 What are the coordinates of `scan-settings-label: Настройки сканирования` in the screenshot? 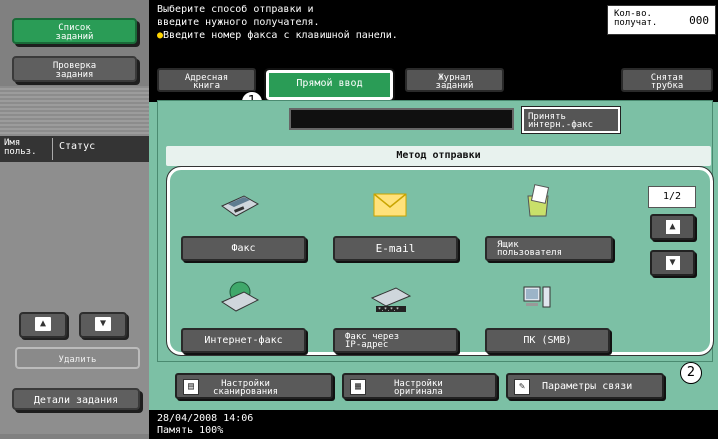 It's located at (246, 388).